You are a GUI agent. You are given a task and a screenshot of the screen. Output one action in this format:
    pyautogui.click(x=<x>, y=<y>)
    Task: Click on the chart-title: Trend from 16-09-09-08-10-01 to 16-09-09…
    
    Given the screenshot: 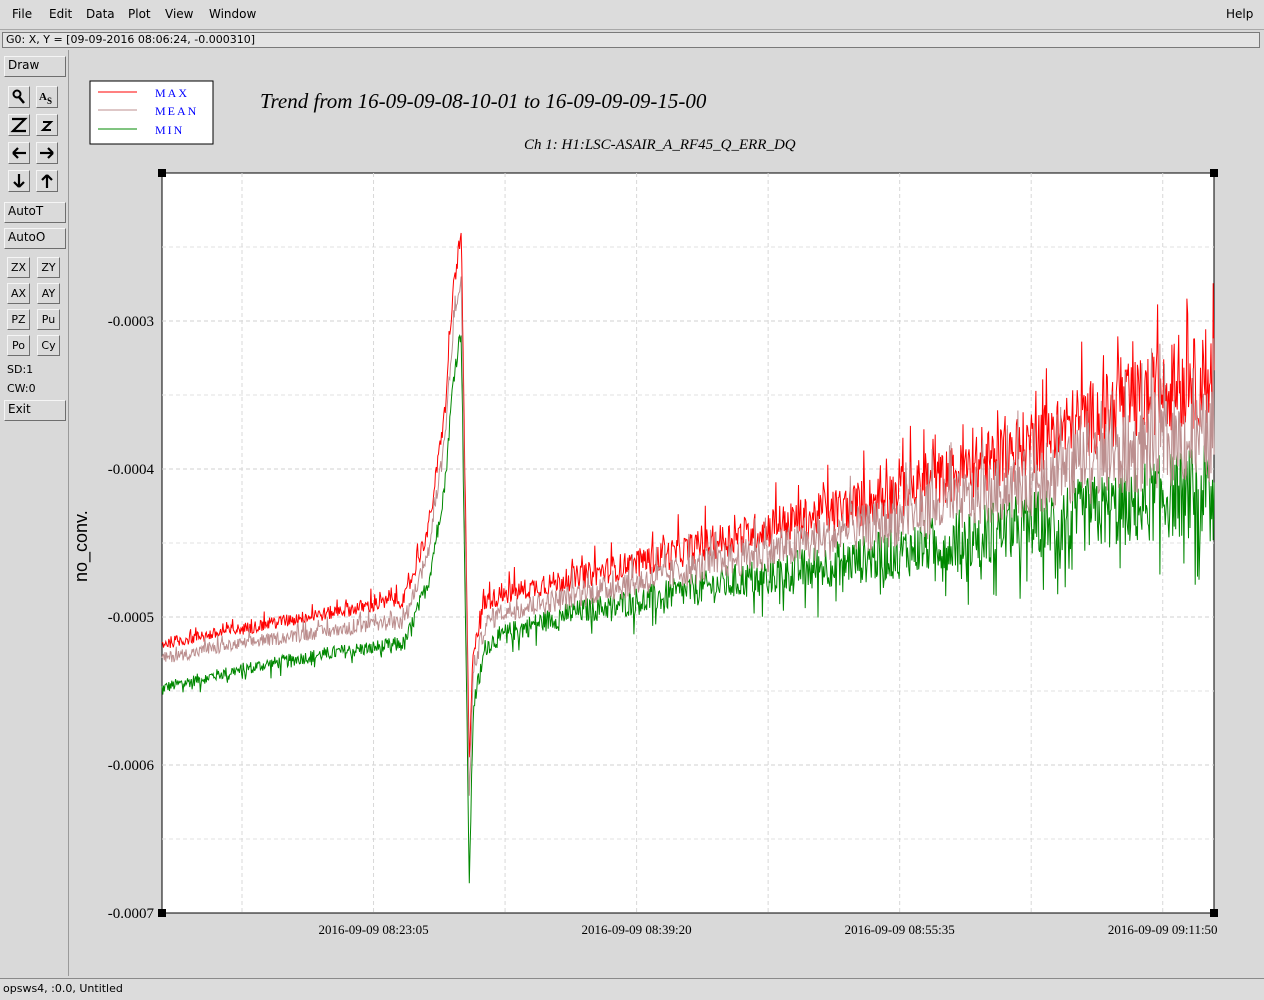 What is the action you would take?
    pyautogui.click(x=483, y=101)
    